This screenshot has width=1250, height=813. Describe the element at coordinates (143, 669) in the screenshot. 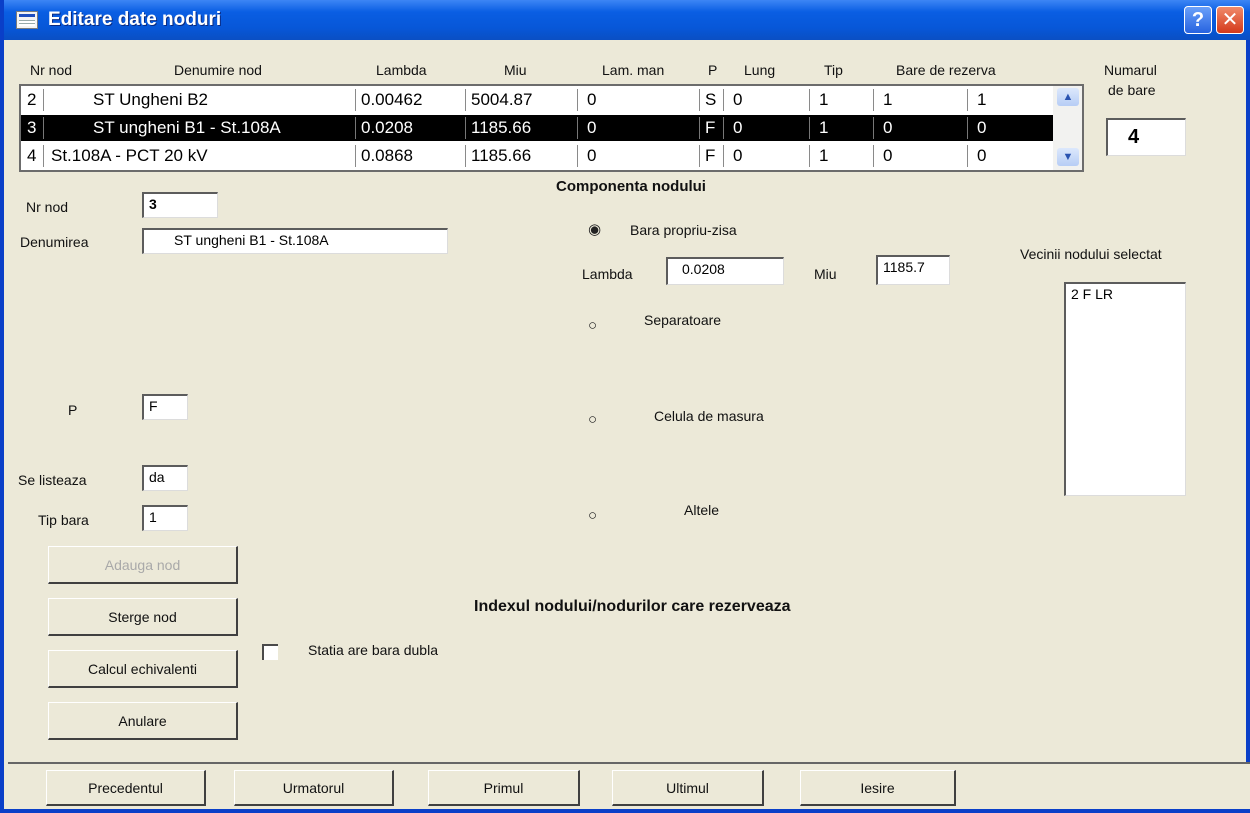

I see `calcul-echivalenti-button: Calcul echivalenti` at that location.